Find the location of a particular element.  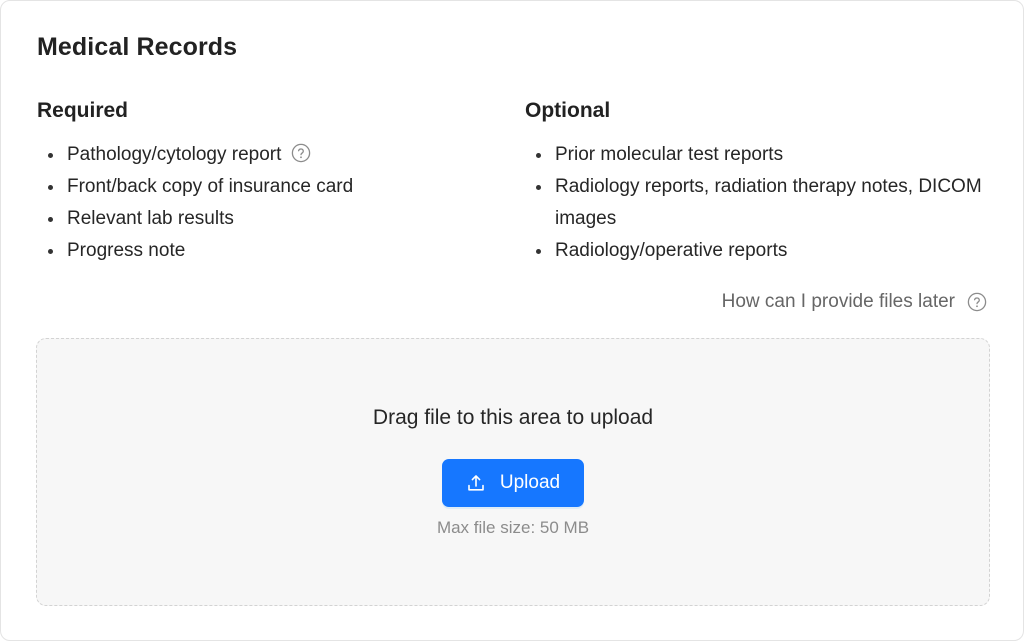

list-item: Pathology/cytology report is located at coordinates (267, 155).